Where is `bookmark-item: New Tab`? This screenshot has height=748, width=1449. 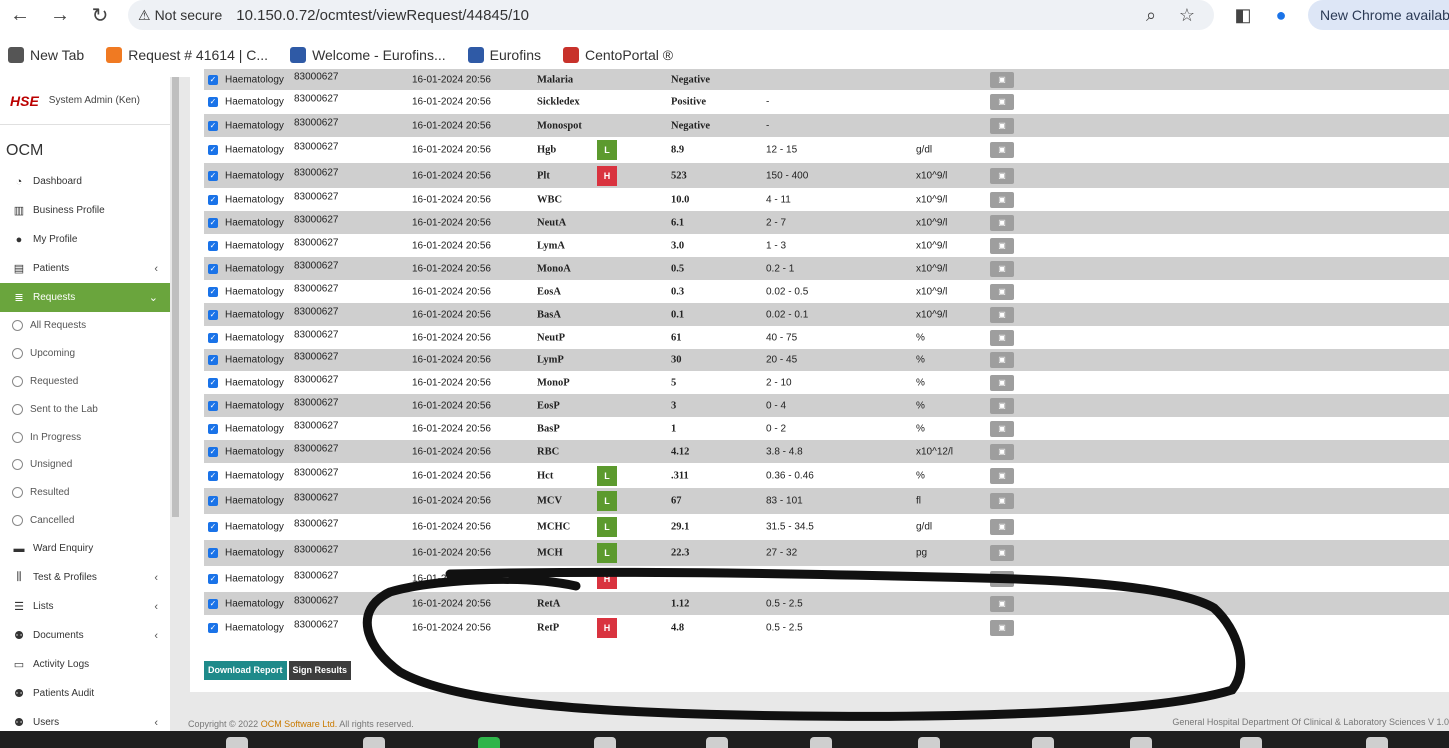 bookmark-item: New Tab is located at coordinates (46, 55).